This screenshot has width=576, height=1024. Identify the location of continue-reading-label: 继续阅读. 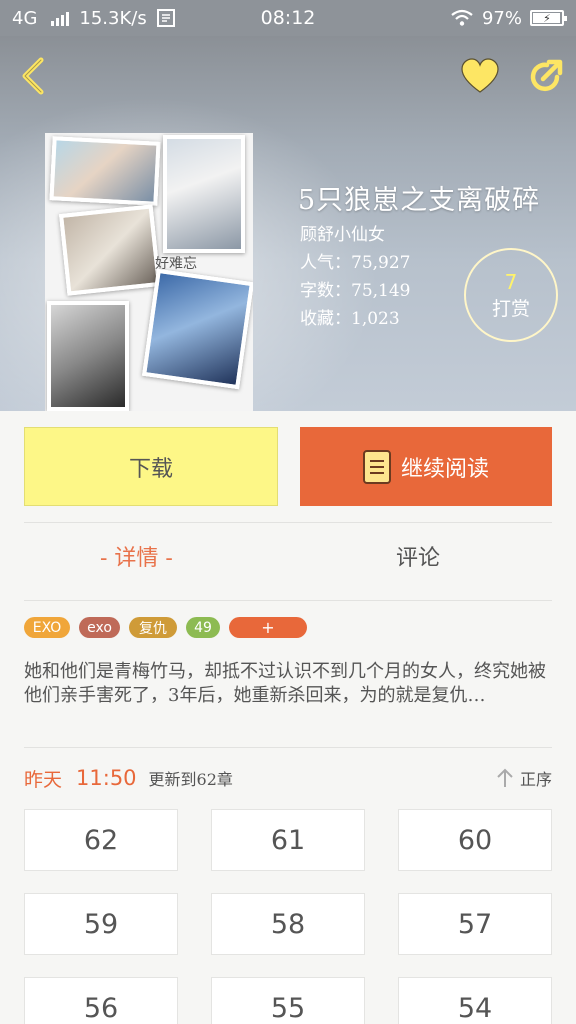
(444, 469).